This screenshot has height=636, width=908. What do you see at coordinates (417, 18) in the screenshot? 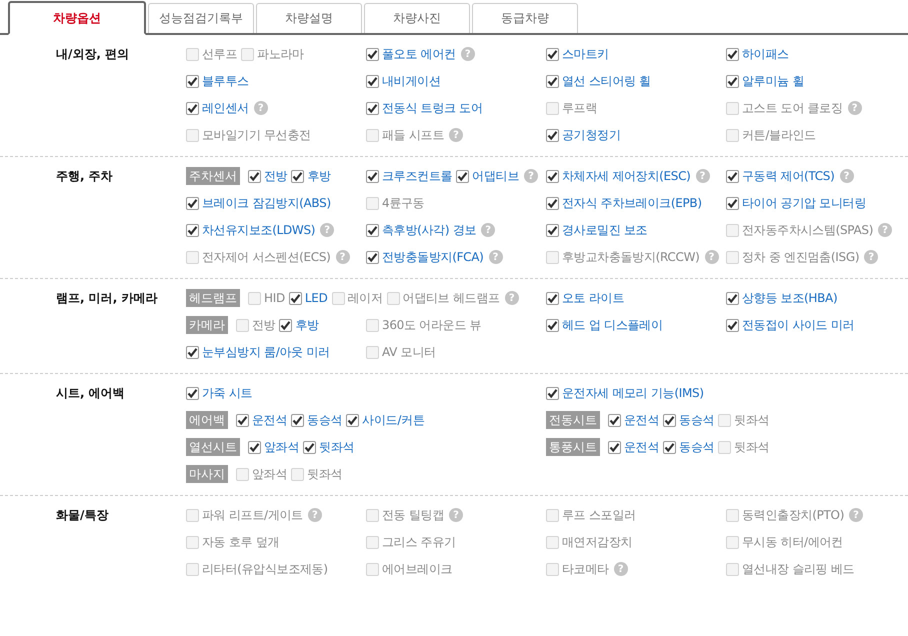
I see `tab: 차량사진` at bounding box center [417, 18].